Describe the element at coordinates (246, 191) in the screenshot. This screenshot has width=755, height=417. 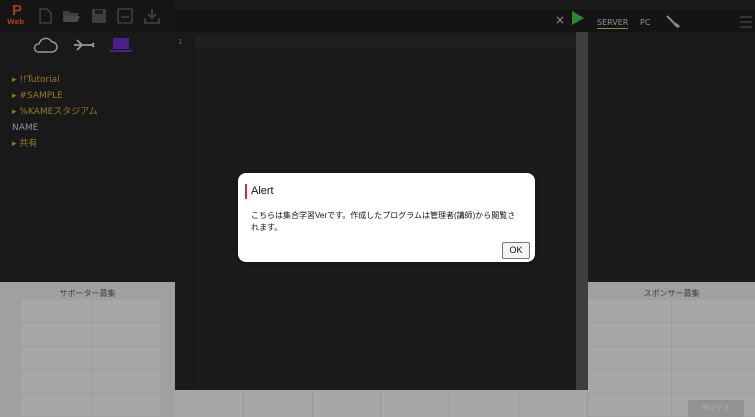
I see `dialog-accent-bar` at that location.